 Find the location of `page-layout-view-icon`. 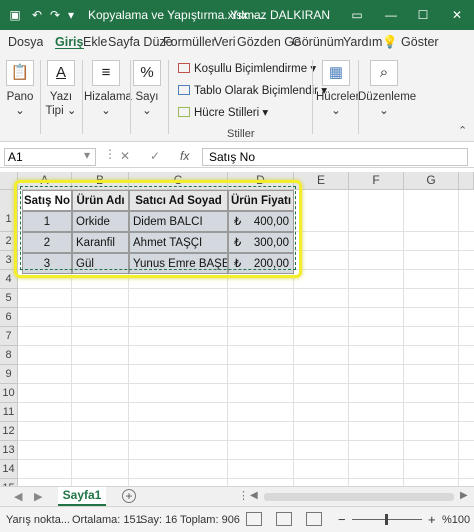

page-layout-view-icon is located at coordinates (284, 519).